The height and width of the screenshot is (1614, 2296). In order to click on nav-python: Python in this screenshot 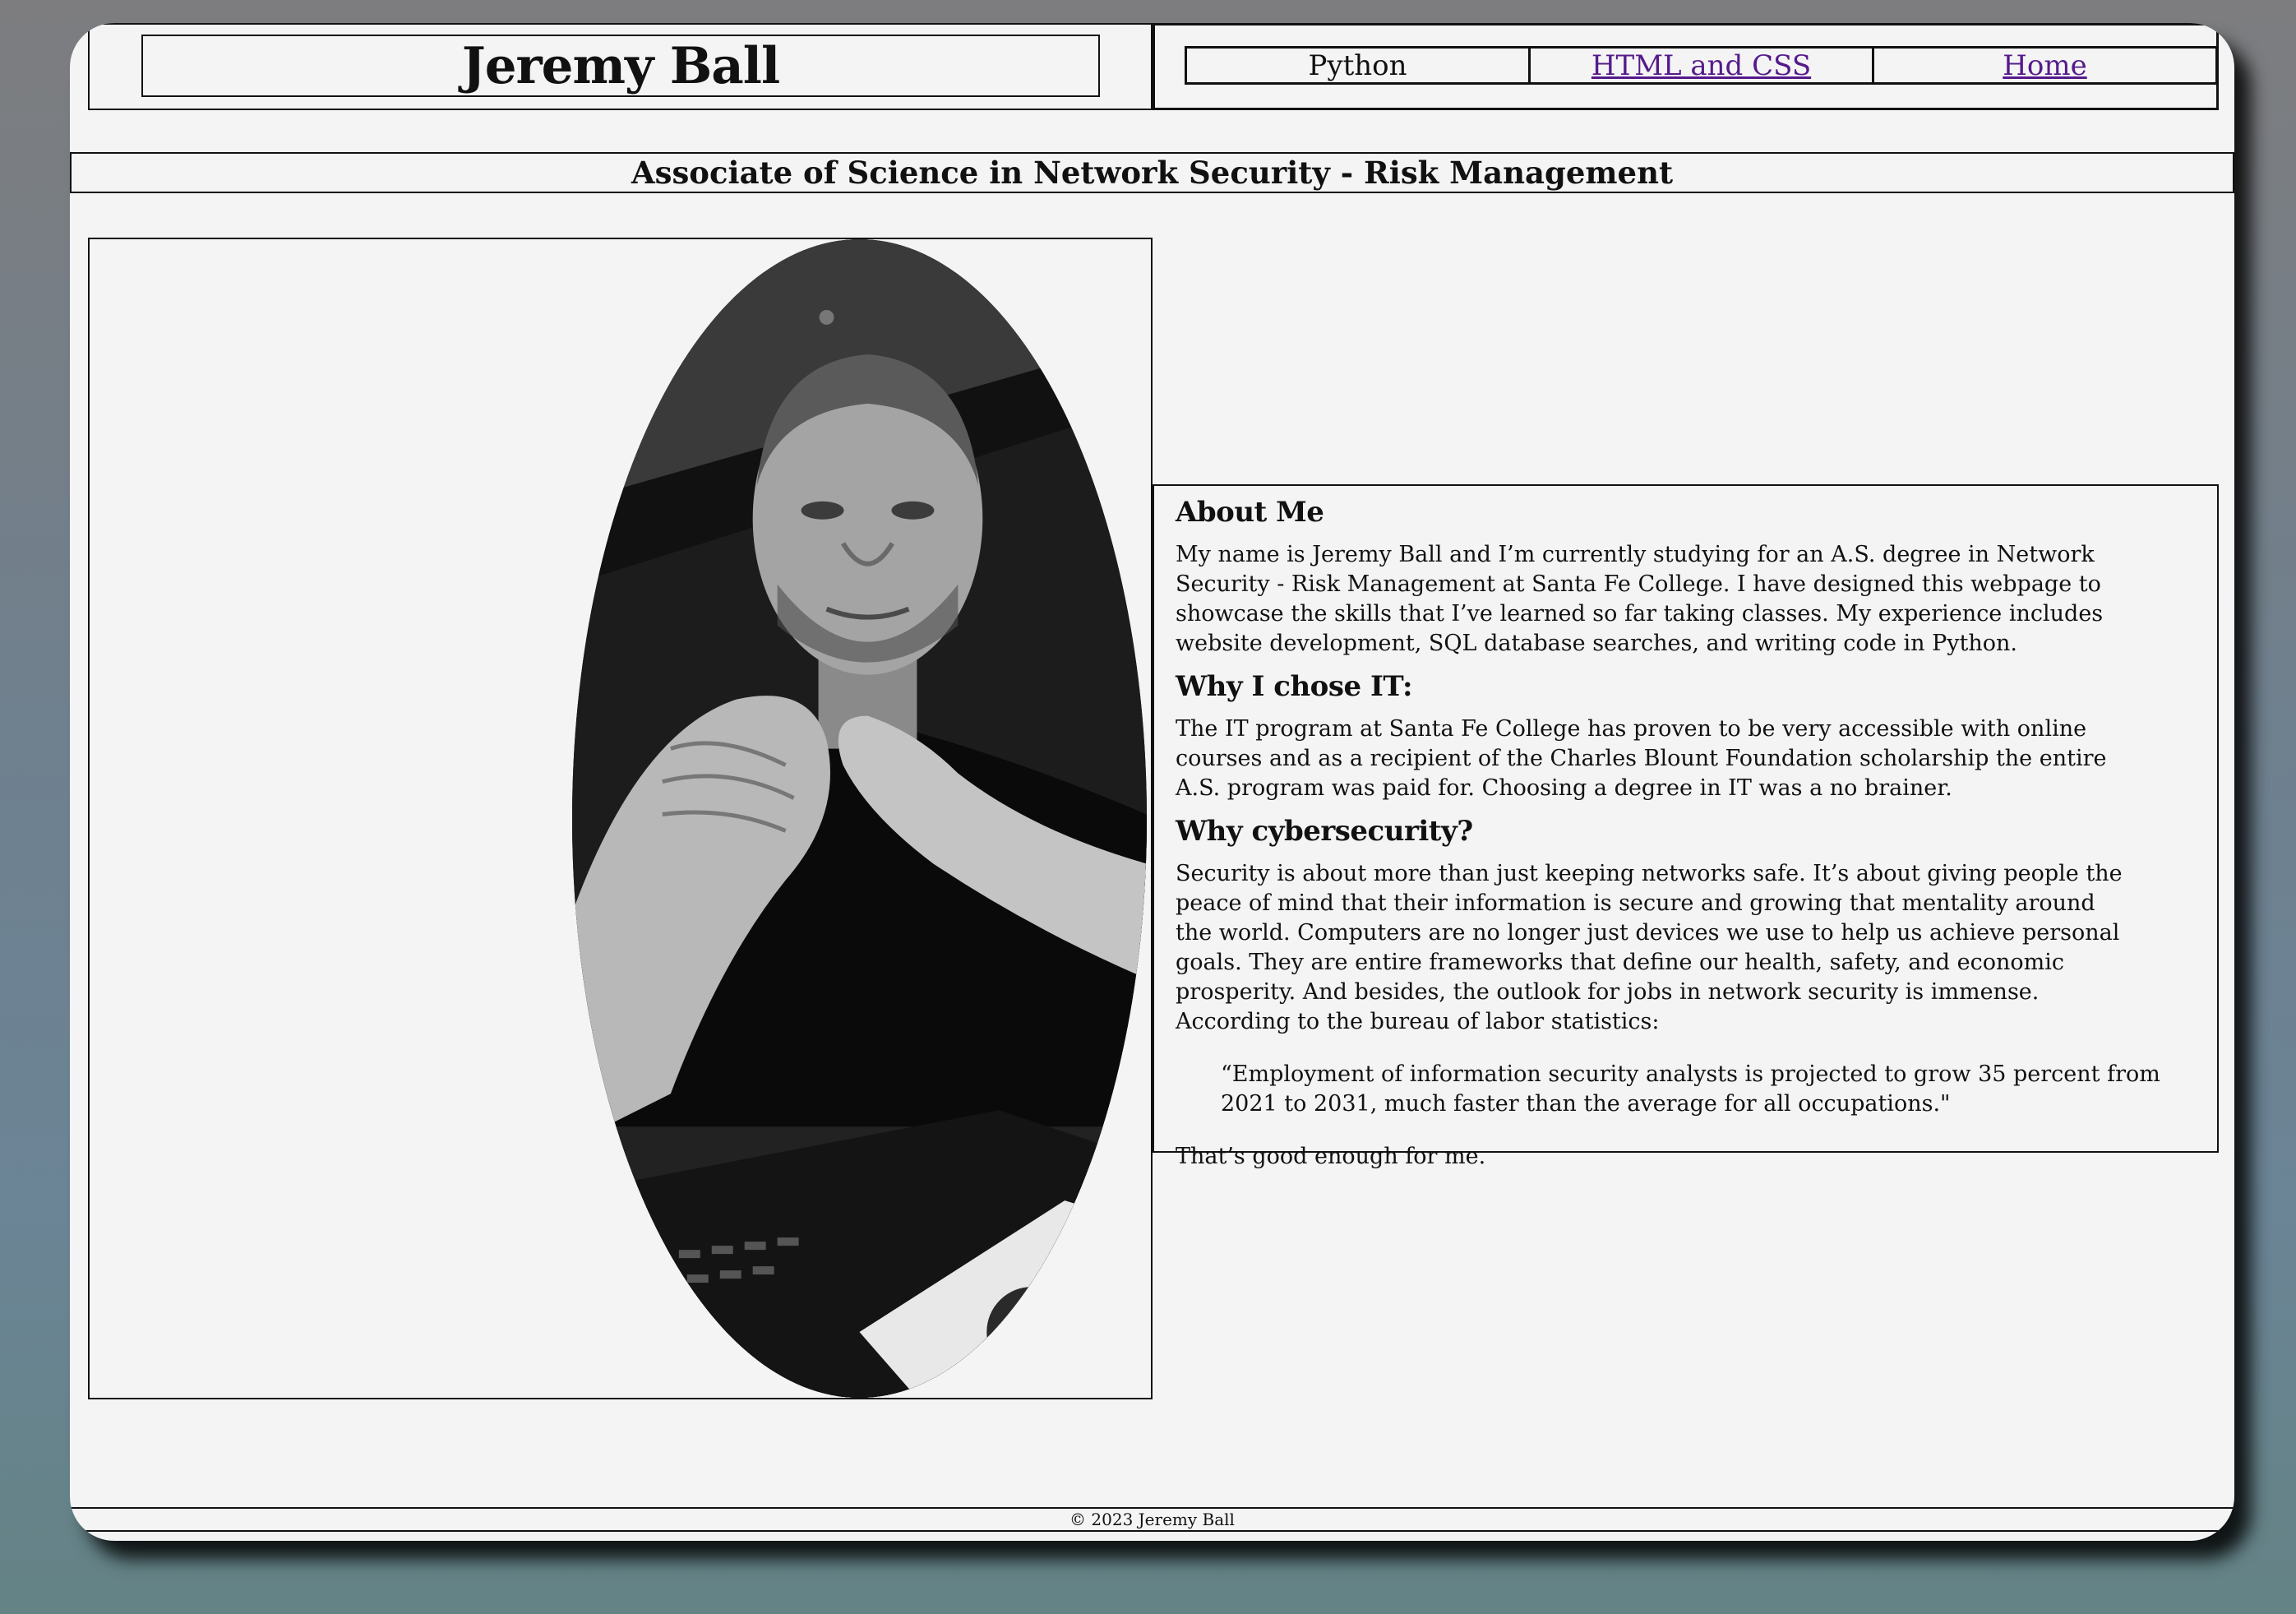, I will do `click(1358, 65)`.